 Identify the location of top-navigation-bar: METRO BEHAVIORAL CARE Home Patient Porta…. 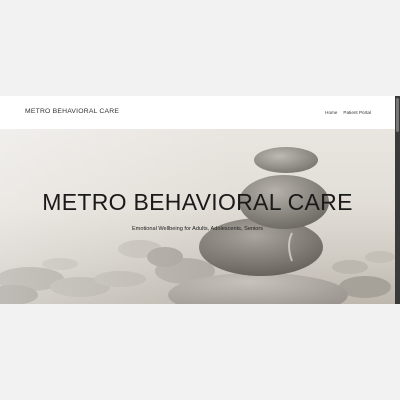
(197, 113).